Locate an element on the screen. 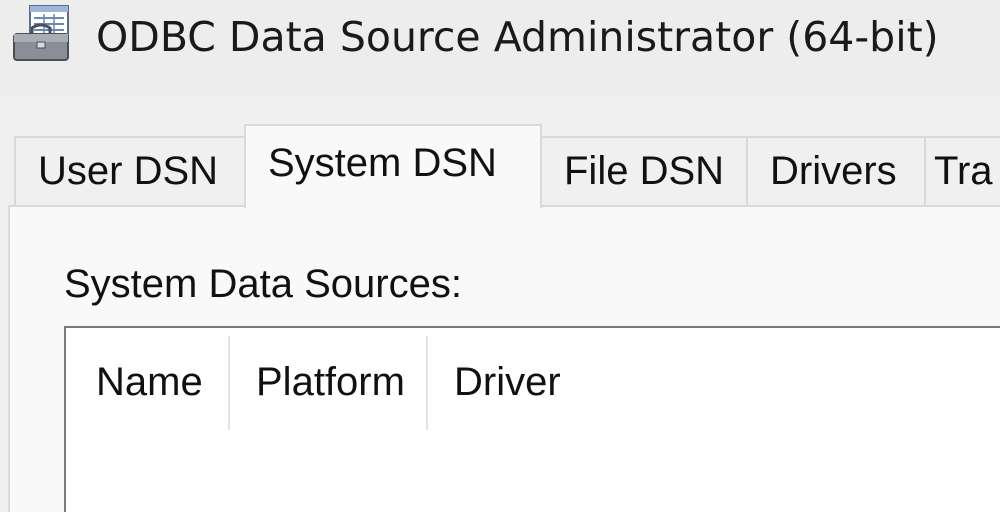  odbc-admin-icon is located at coordinates (41, 33).